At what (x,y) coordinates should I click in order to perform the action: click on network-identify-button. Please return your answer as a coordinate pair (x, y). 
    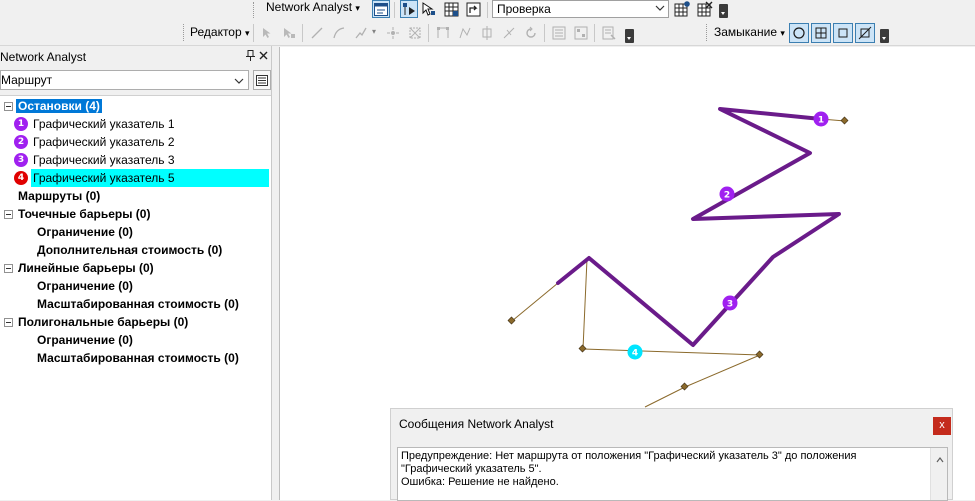
    Looking at the image, I should click on (682, 9).